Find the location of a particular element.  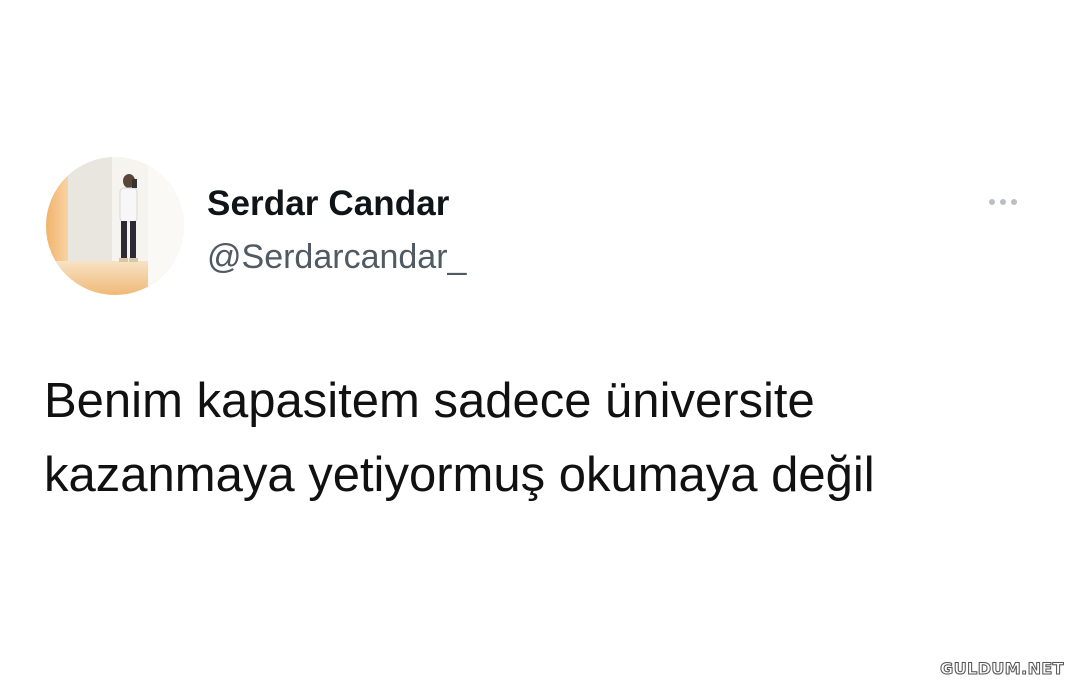

author-name: Serdar Candar is located at coordinates (328, 204).